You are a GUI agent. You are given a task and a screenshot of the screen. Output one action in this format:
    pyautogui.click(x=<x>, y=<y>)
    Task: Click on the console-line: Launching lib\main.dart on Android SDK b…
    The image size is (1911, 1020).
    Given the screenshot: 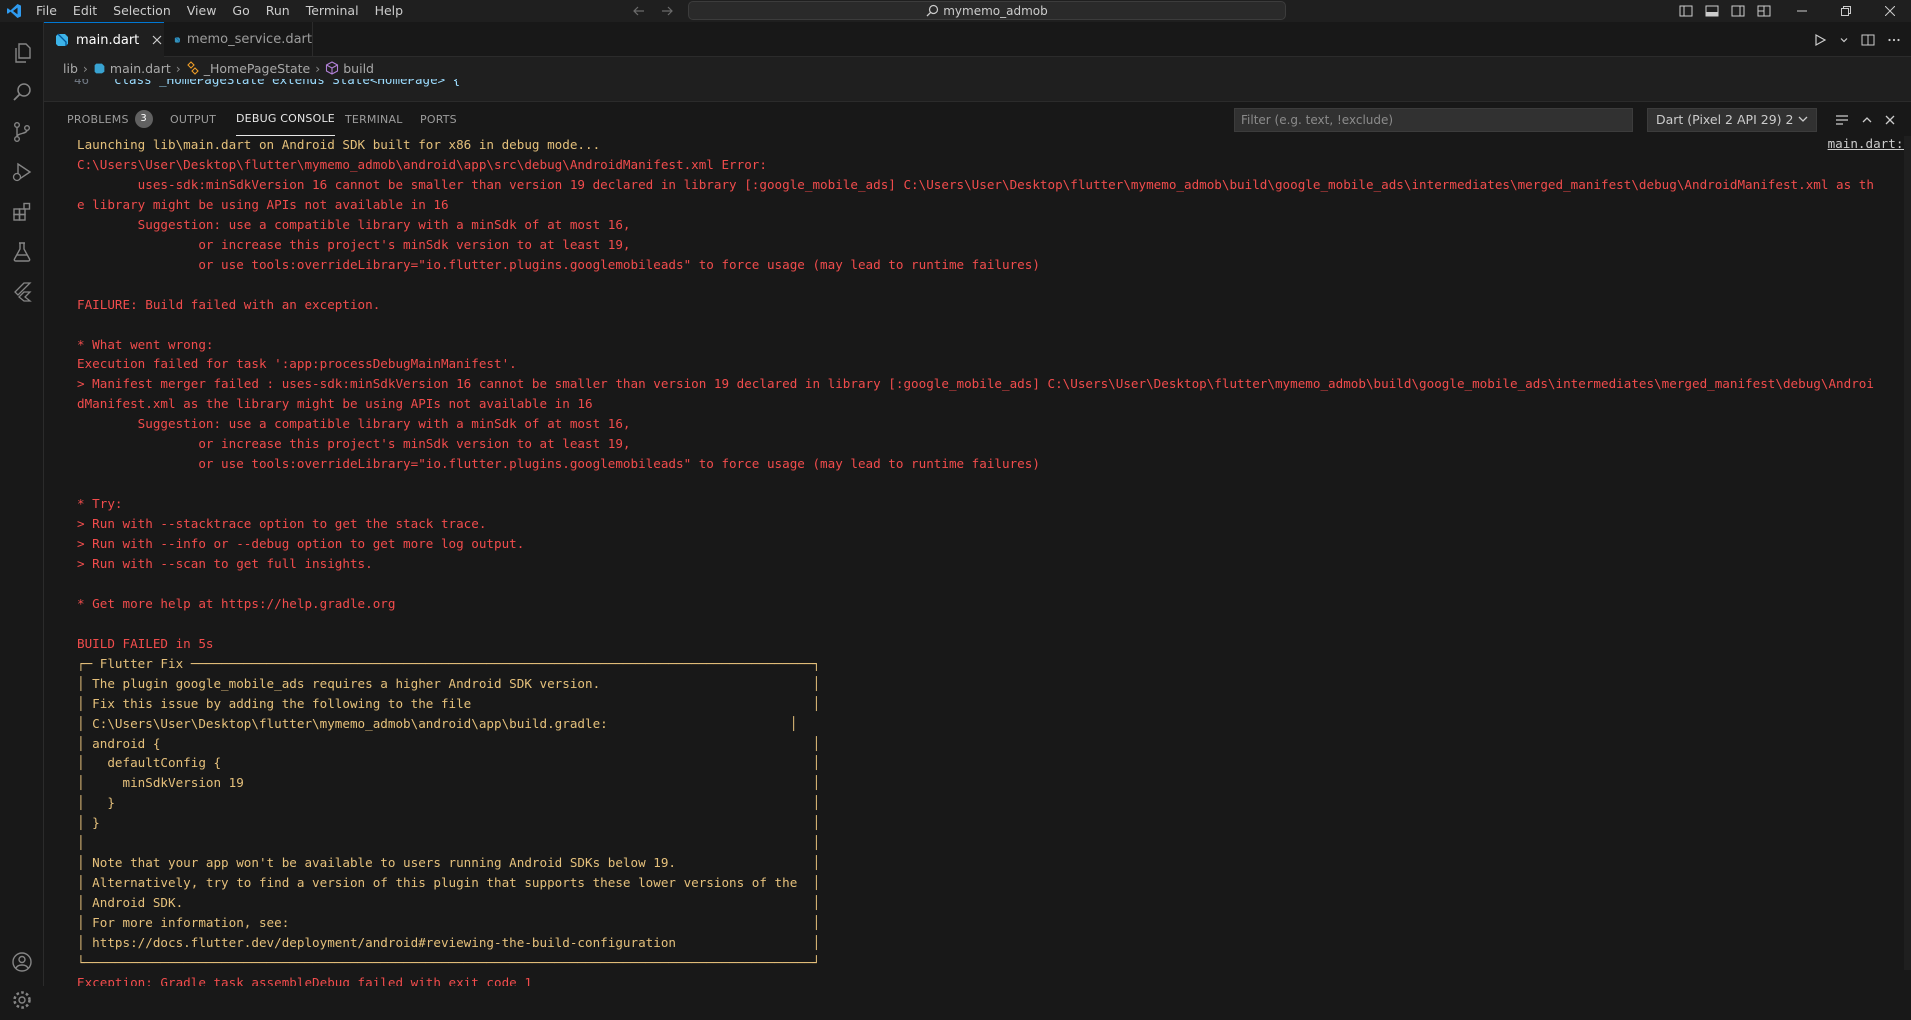 What is the action you would take?
    pyautogui.click(x=339, y=144)
    